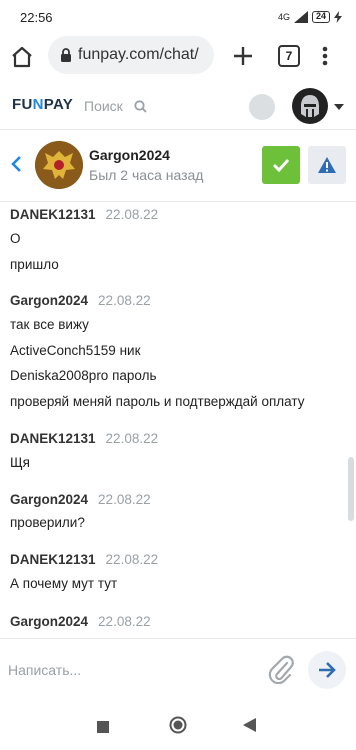 This screenshot has height=750, width=356. What do you see at coordinates (249, 727) in the screenshot?
I see `back-triangle-icon` at bounding box center [249, 727].